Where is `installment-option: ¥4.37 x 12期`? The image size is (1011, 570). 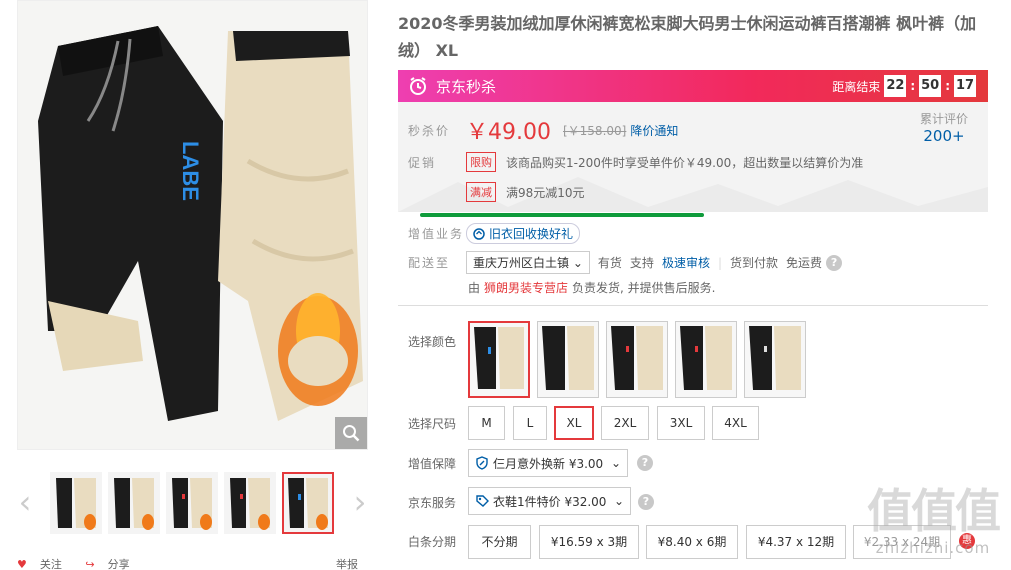
installment-option: ¥4.37 x 12期 is located at coordinates (796, 542).